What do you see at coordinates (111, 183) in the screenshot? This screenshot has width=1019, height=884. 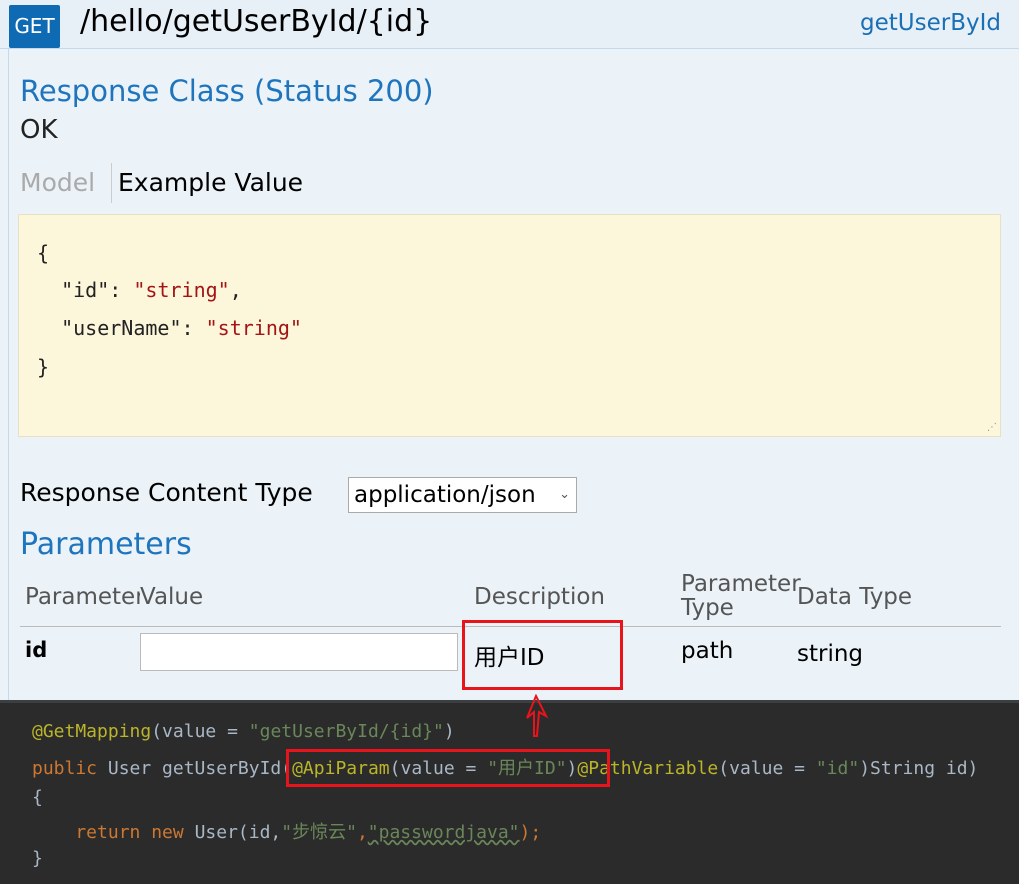 I see `tab-divider` at bounding box center [111, 183].